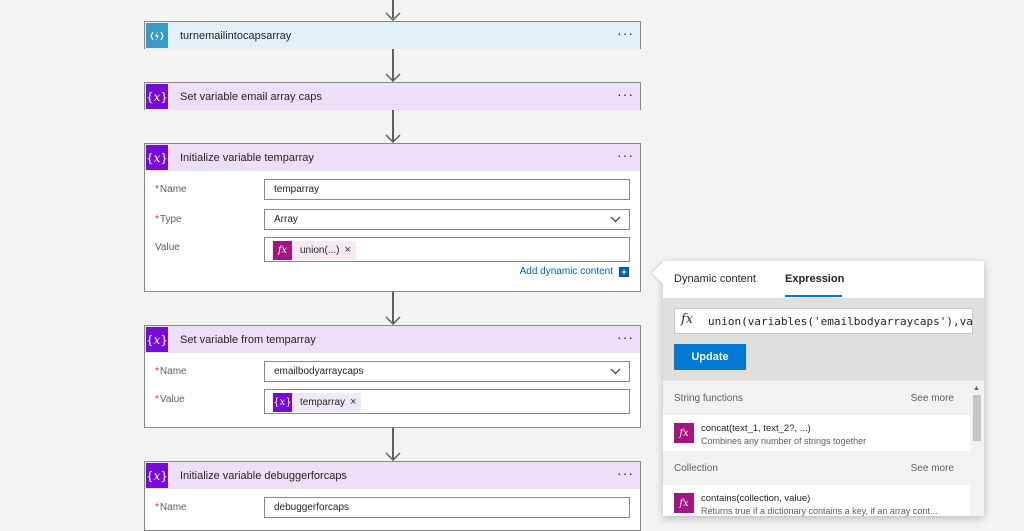 The width and height of the screenshot is (1024, 531). What do you see at coordinates (814, 279) in the screenshot?
I see `tab-expression: Expression` at bounding box center [814, 279].